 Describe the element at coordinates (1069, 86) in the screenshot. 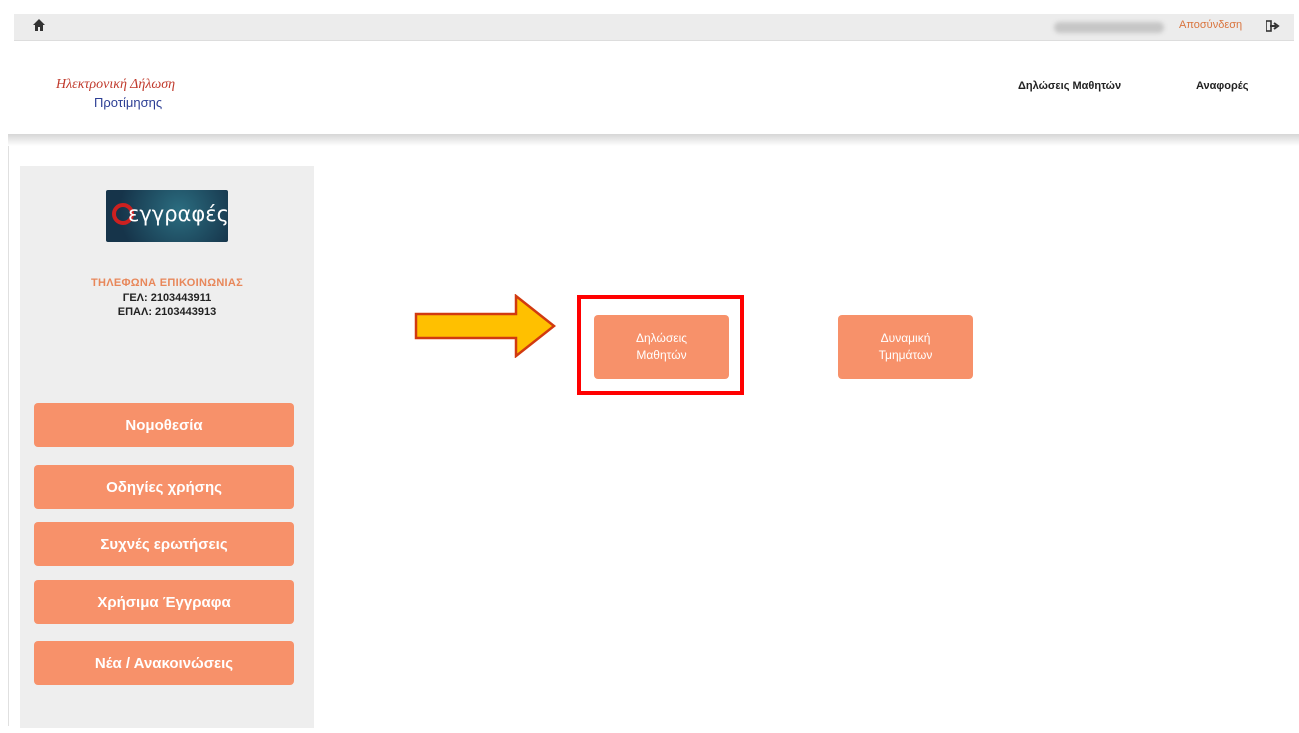

I see `nav-link-student-declarations: Δηλώσεις Μαθητών` at that location.